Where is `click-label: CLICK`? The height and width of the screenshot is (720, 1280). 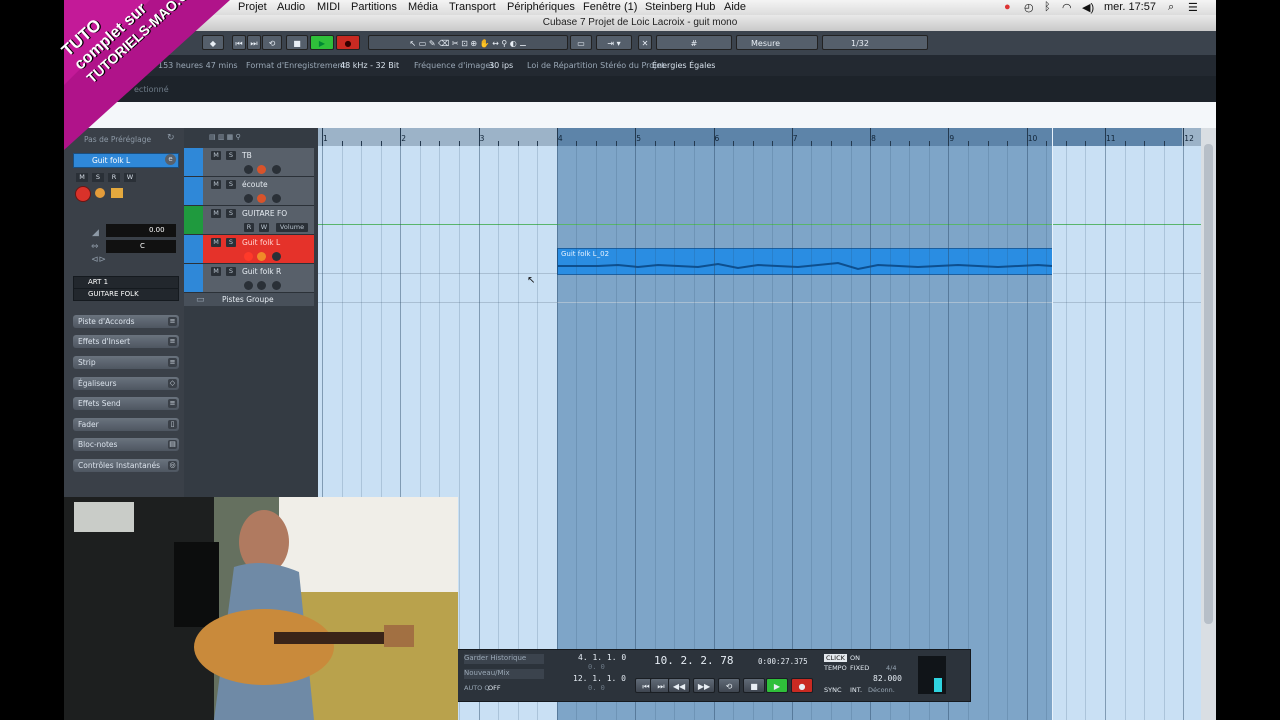
click-label: CLICK is located at coordinates (835, 658).